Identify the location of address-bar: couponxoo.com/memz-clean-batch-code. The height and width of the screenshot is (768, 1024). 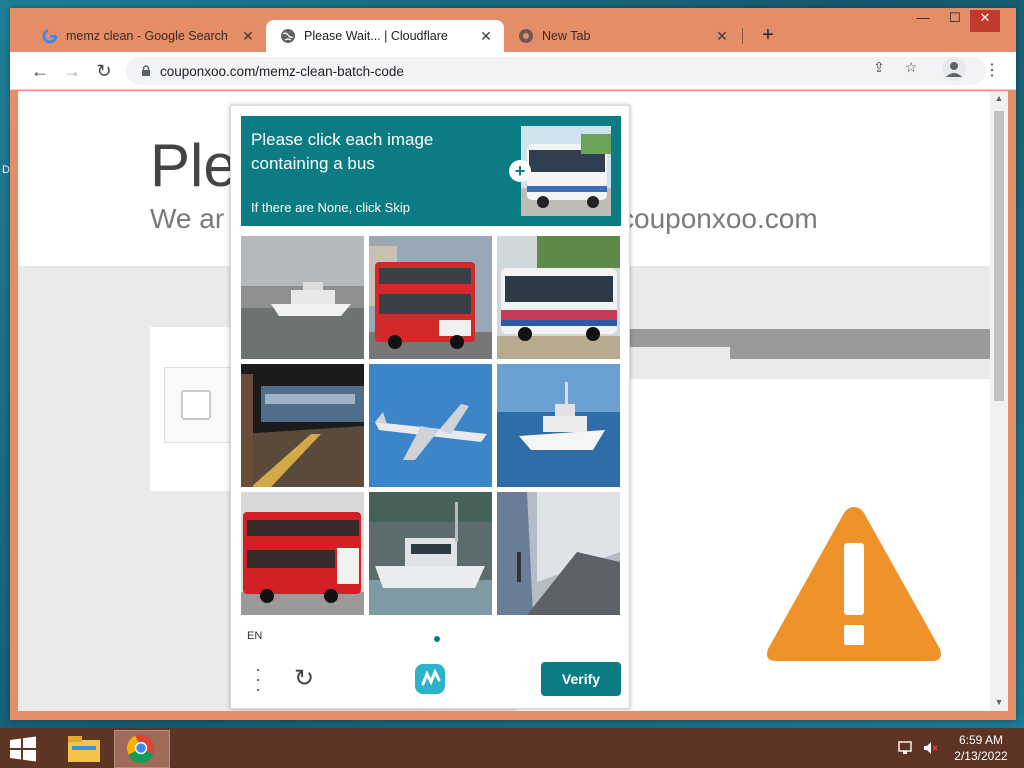
(556, 71).